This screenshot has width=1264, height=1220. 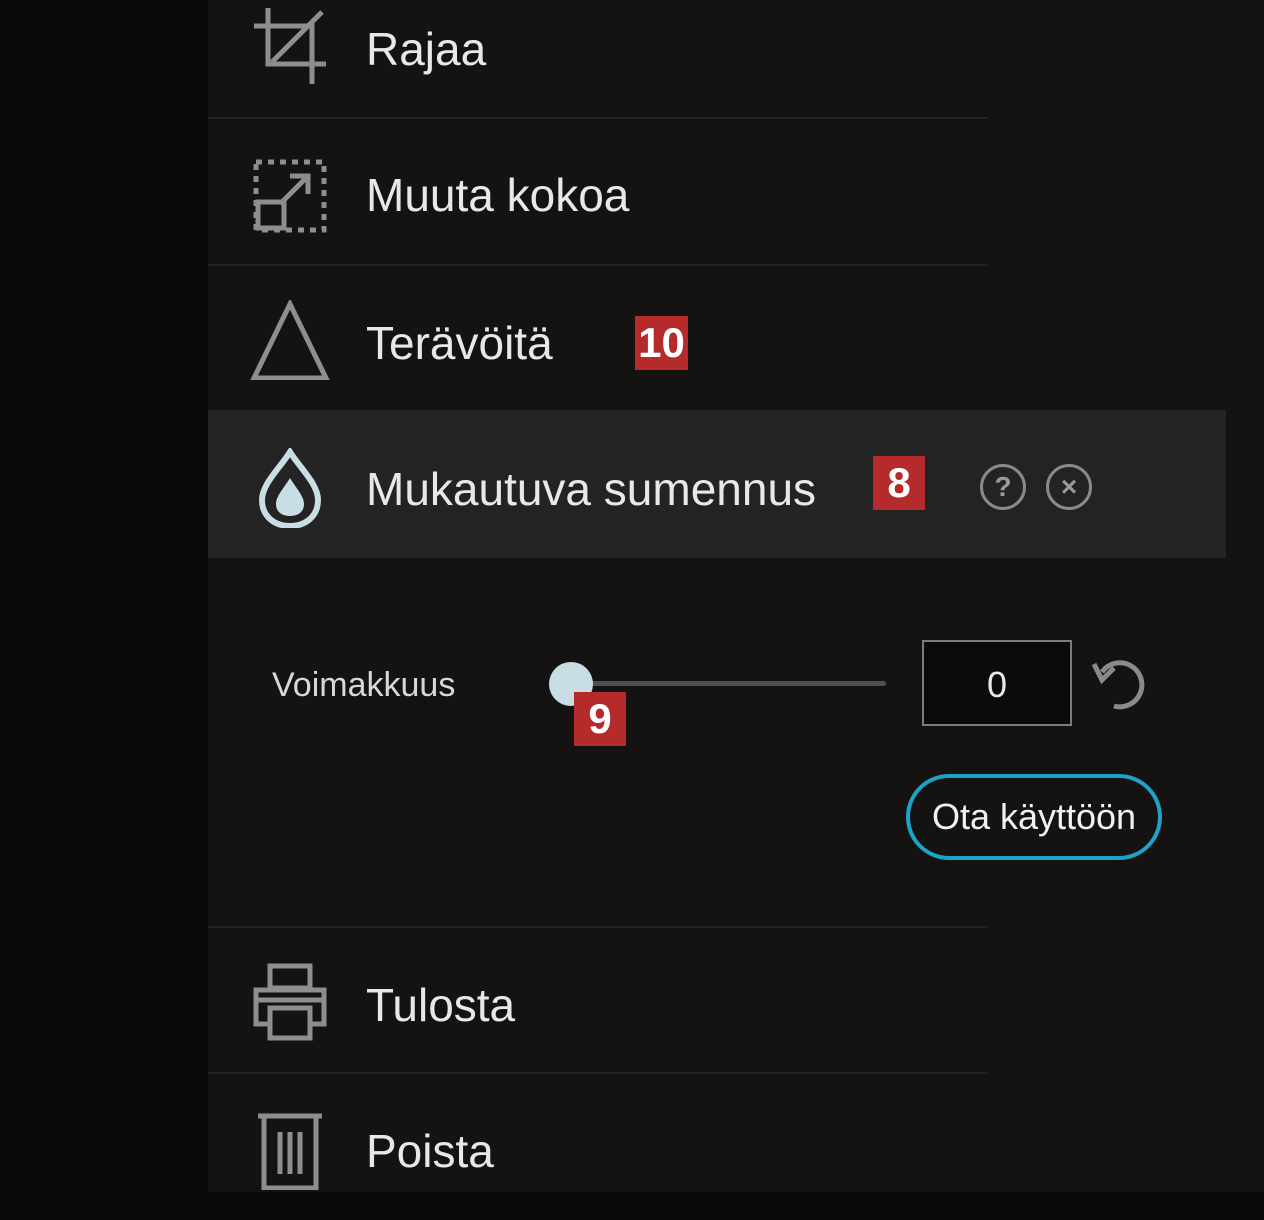 I want to click on apply-button: Ota käyttöön, so click(x=1034, y=817).